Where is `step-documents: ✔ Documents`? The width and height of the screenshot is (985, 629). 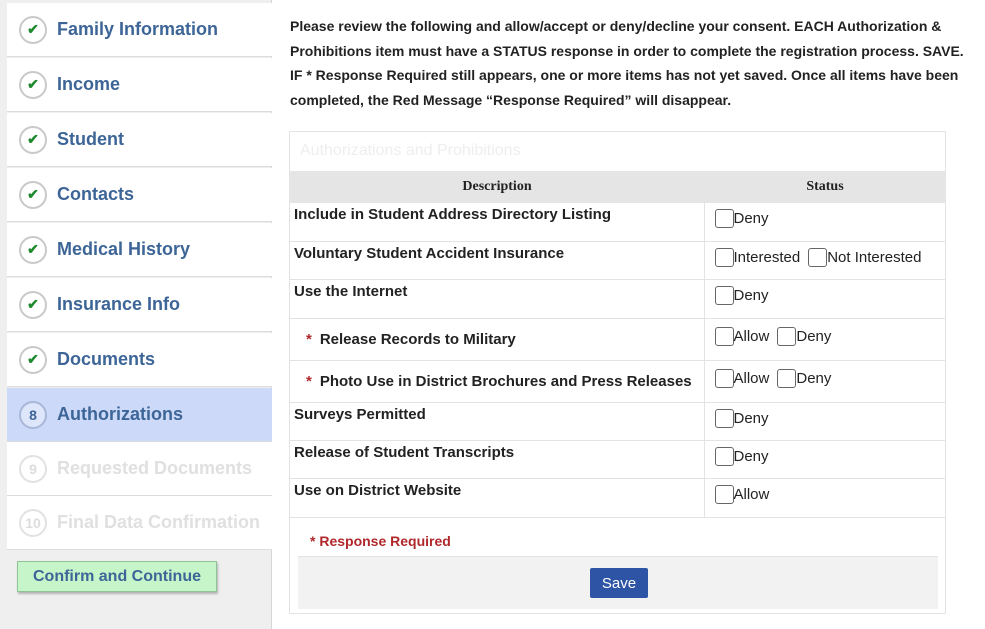 step-documents: ✔ Documents is located at coordinates (139, 360).